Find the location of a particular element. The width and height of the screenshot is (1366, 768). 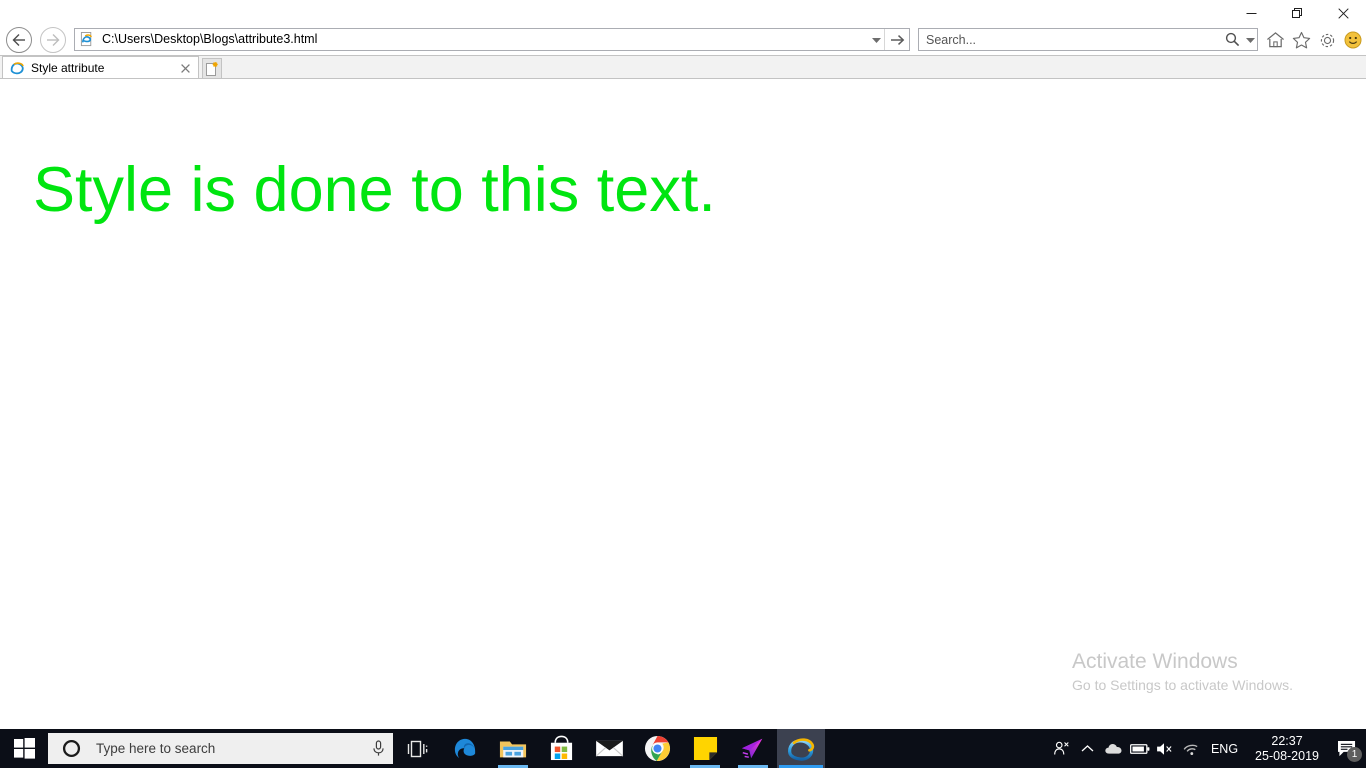

title-bar is located at coordinates (683, 13).